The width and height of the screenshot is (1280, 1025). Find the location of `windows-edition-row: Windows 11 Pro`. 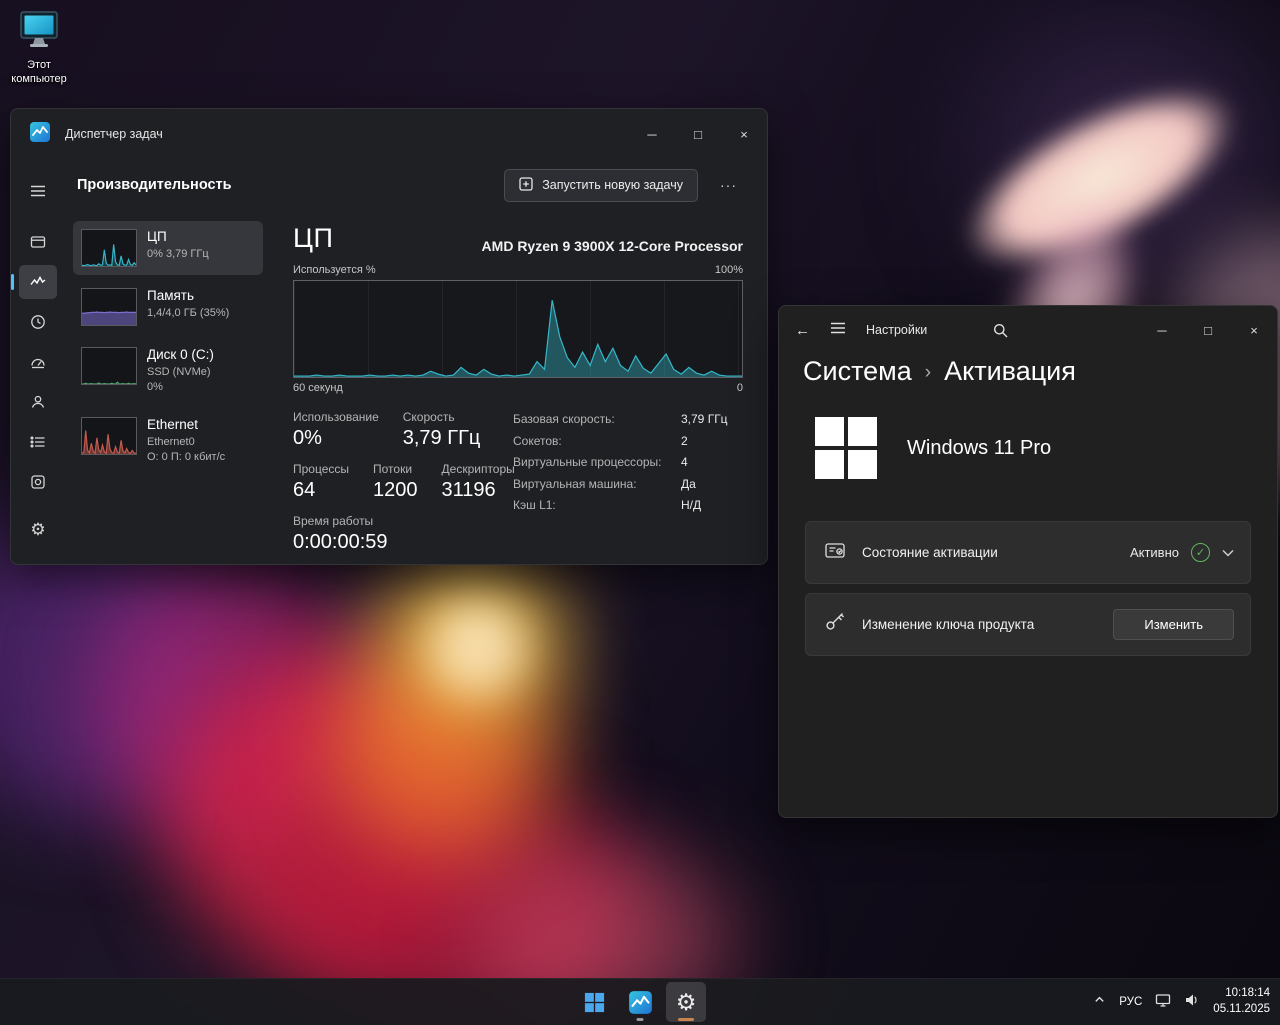

windows-edition-row: Windows 11 Pro is located at coordinates (1028, 448).